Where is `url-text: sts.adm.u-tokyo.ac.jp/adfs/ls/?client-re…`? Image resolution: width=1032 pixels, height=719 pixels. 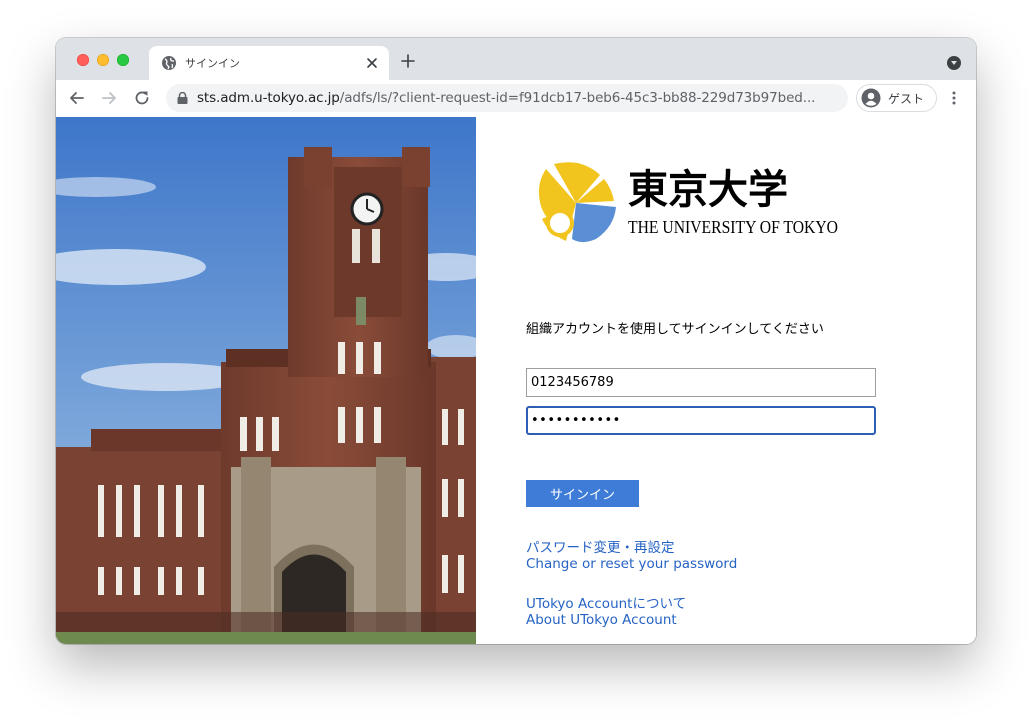
url-text: sts.adm.u-tokyo.ac.jp/adfs/ls/?client-re… is located at coordinates (506, 98).